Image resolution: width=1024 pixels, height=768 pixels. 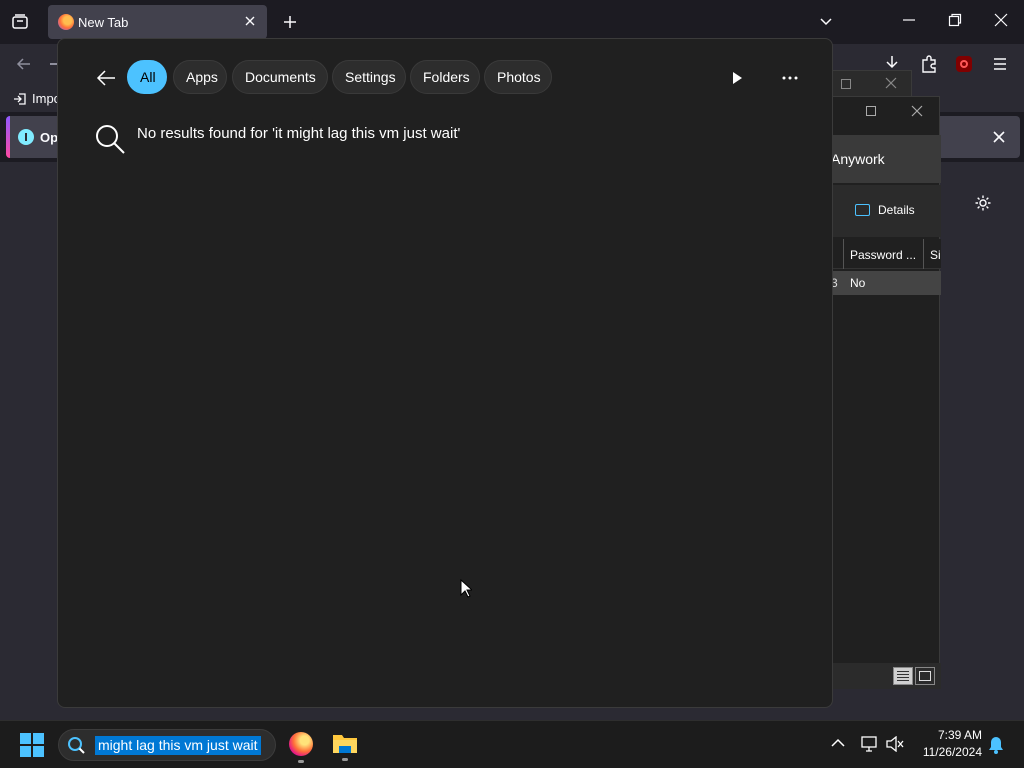 I want to click on play-icon, so click(x=737, y=78).